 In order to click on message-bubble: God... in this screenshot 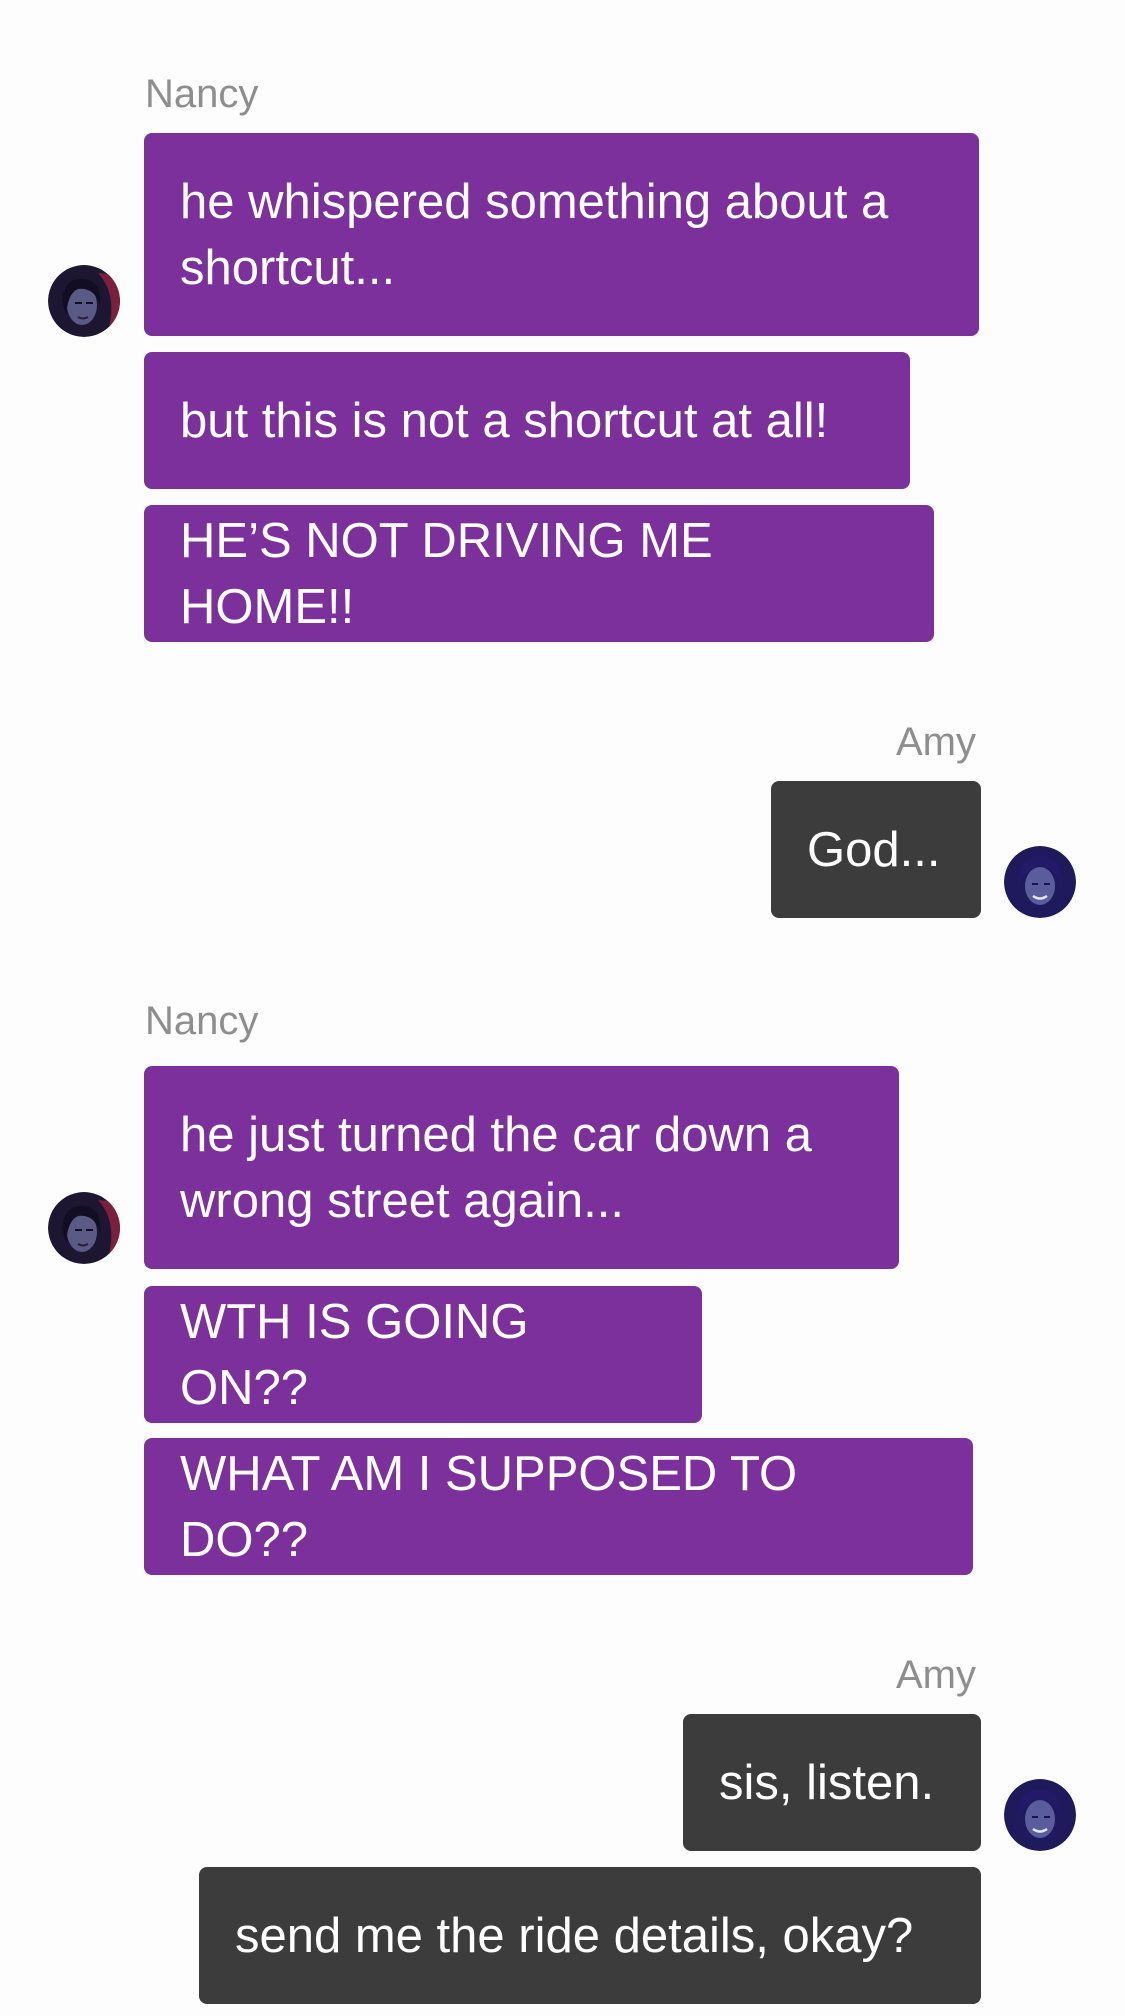, I will do `click(876, 849)`.